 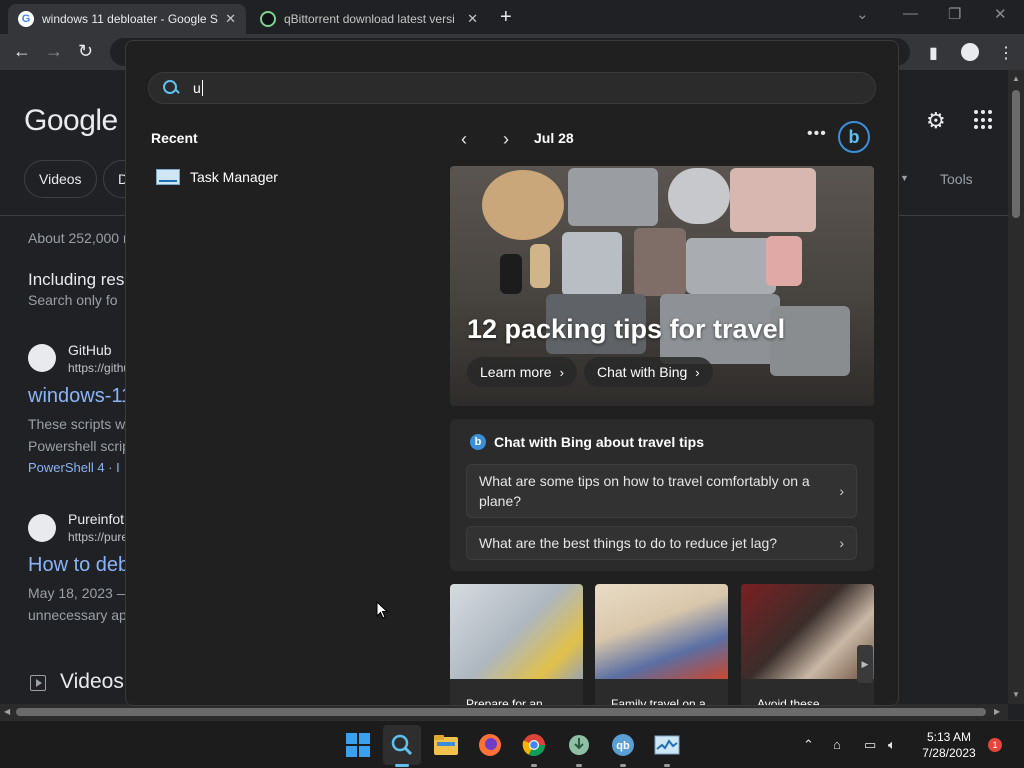 I want to click on chat-with-bing-button: Chat with Bing ›, so click(x=648, y=372).